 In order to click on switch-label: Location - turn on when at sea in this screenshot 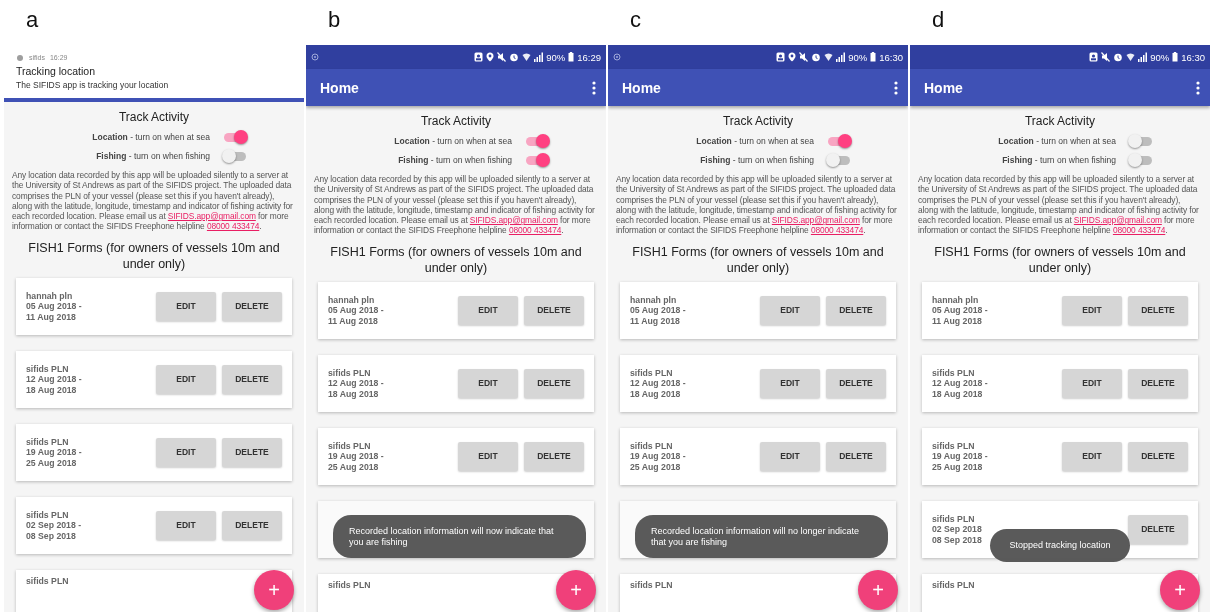, I will do `click(150, 136)`.